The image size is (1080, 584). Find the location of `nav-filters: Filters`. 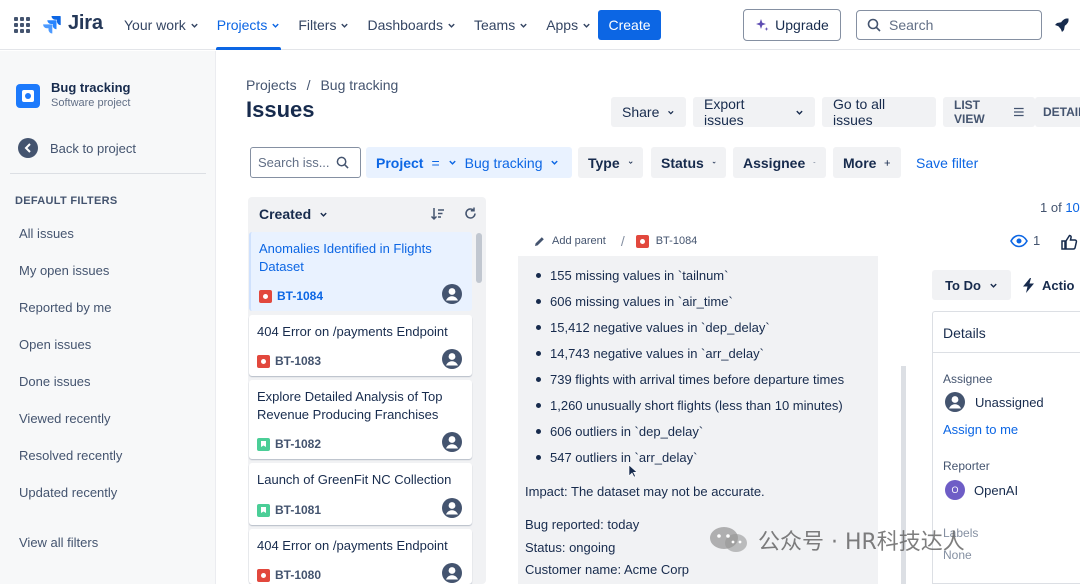

nav-filters: Filters is located at coordinates (323, 25).